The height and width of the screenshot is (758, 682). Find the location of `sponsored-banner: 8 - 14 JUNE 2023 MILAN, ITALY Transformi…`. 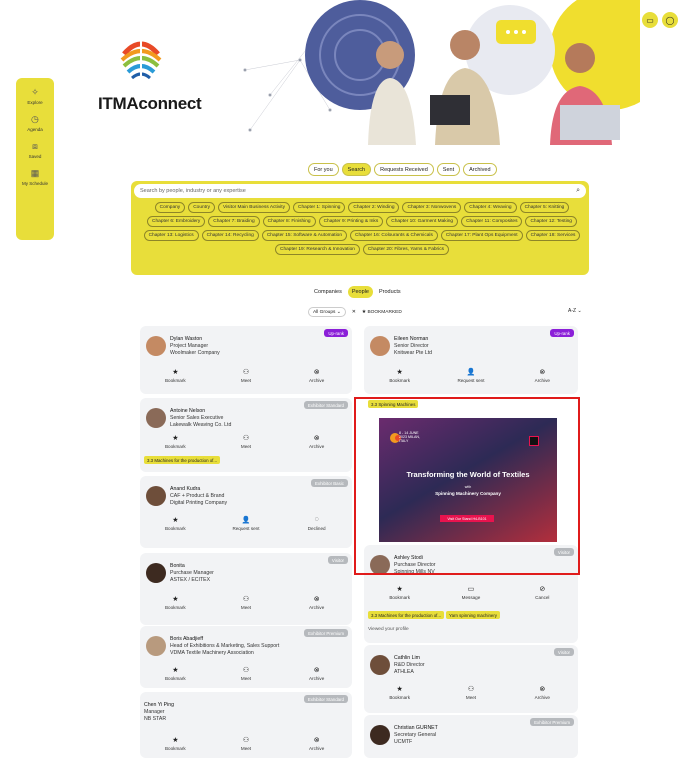

sponsored-banner: 8 - 14 JUNE 2023 MILAN, ITALY Transformi… is located at coordinates (468, 480).